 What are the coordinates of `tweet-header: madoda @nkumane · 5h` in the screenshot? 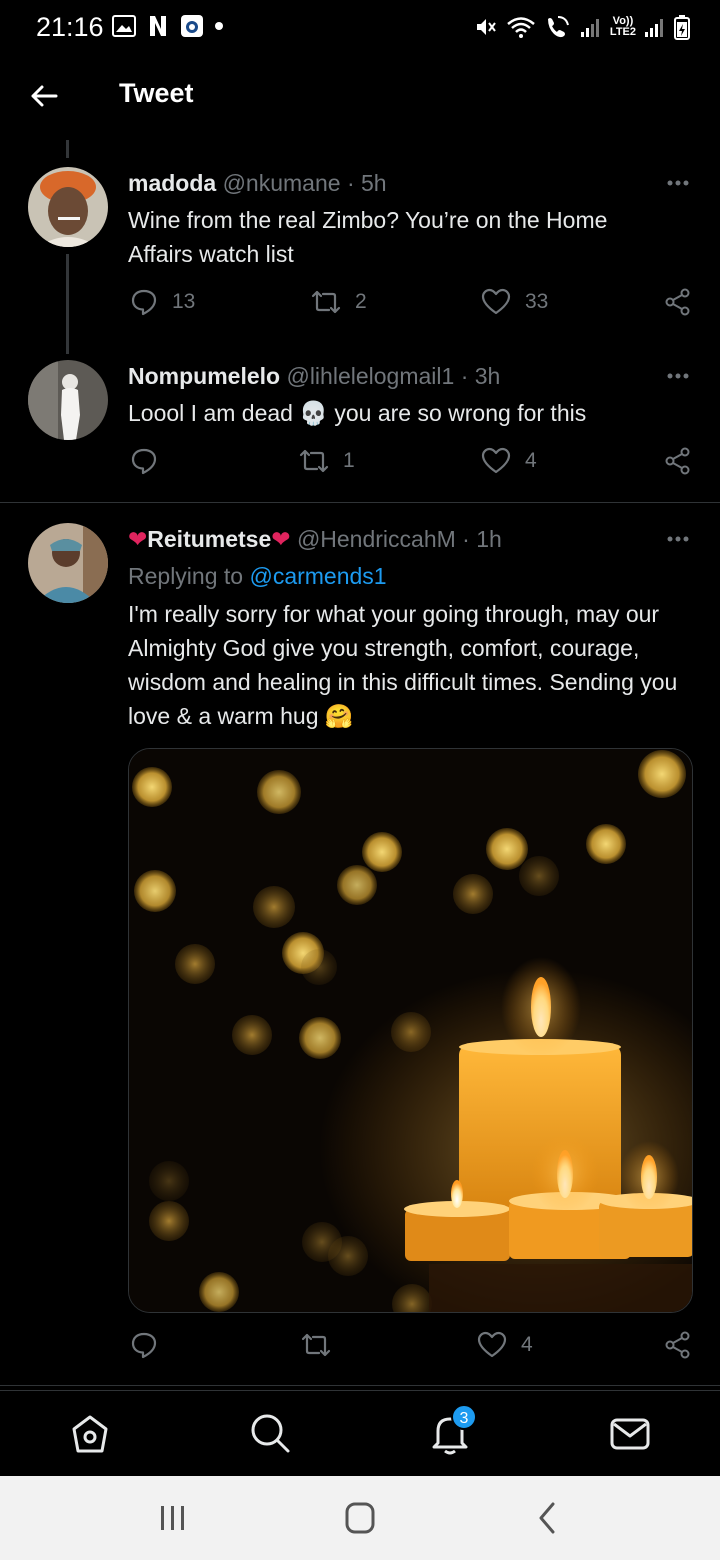 It's located at (257, 183).